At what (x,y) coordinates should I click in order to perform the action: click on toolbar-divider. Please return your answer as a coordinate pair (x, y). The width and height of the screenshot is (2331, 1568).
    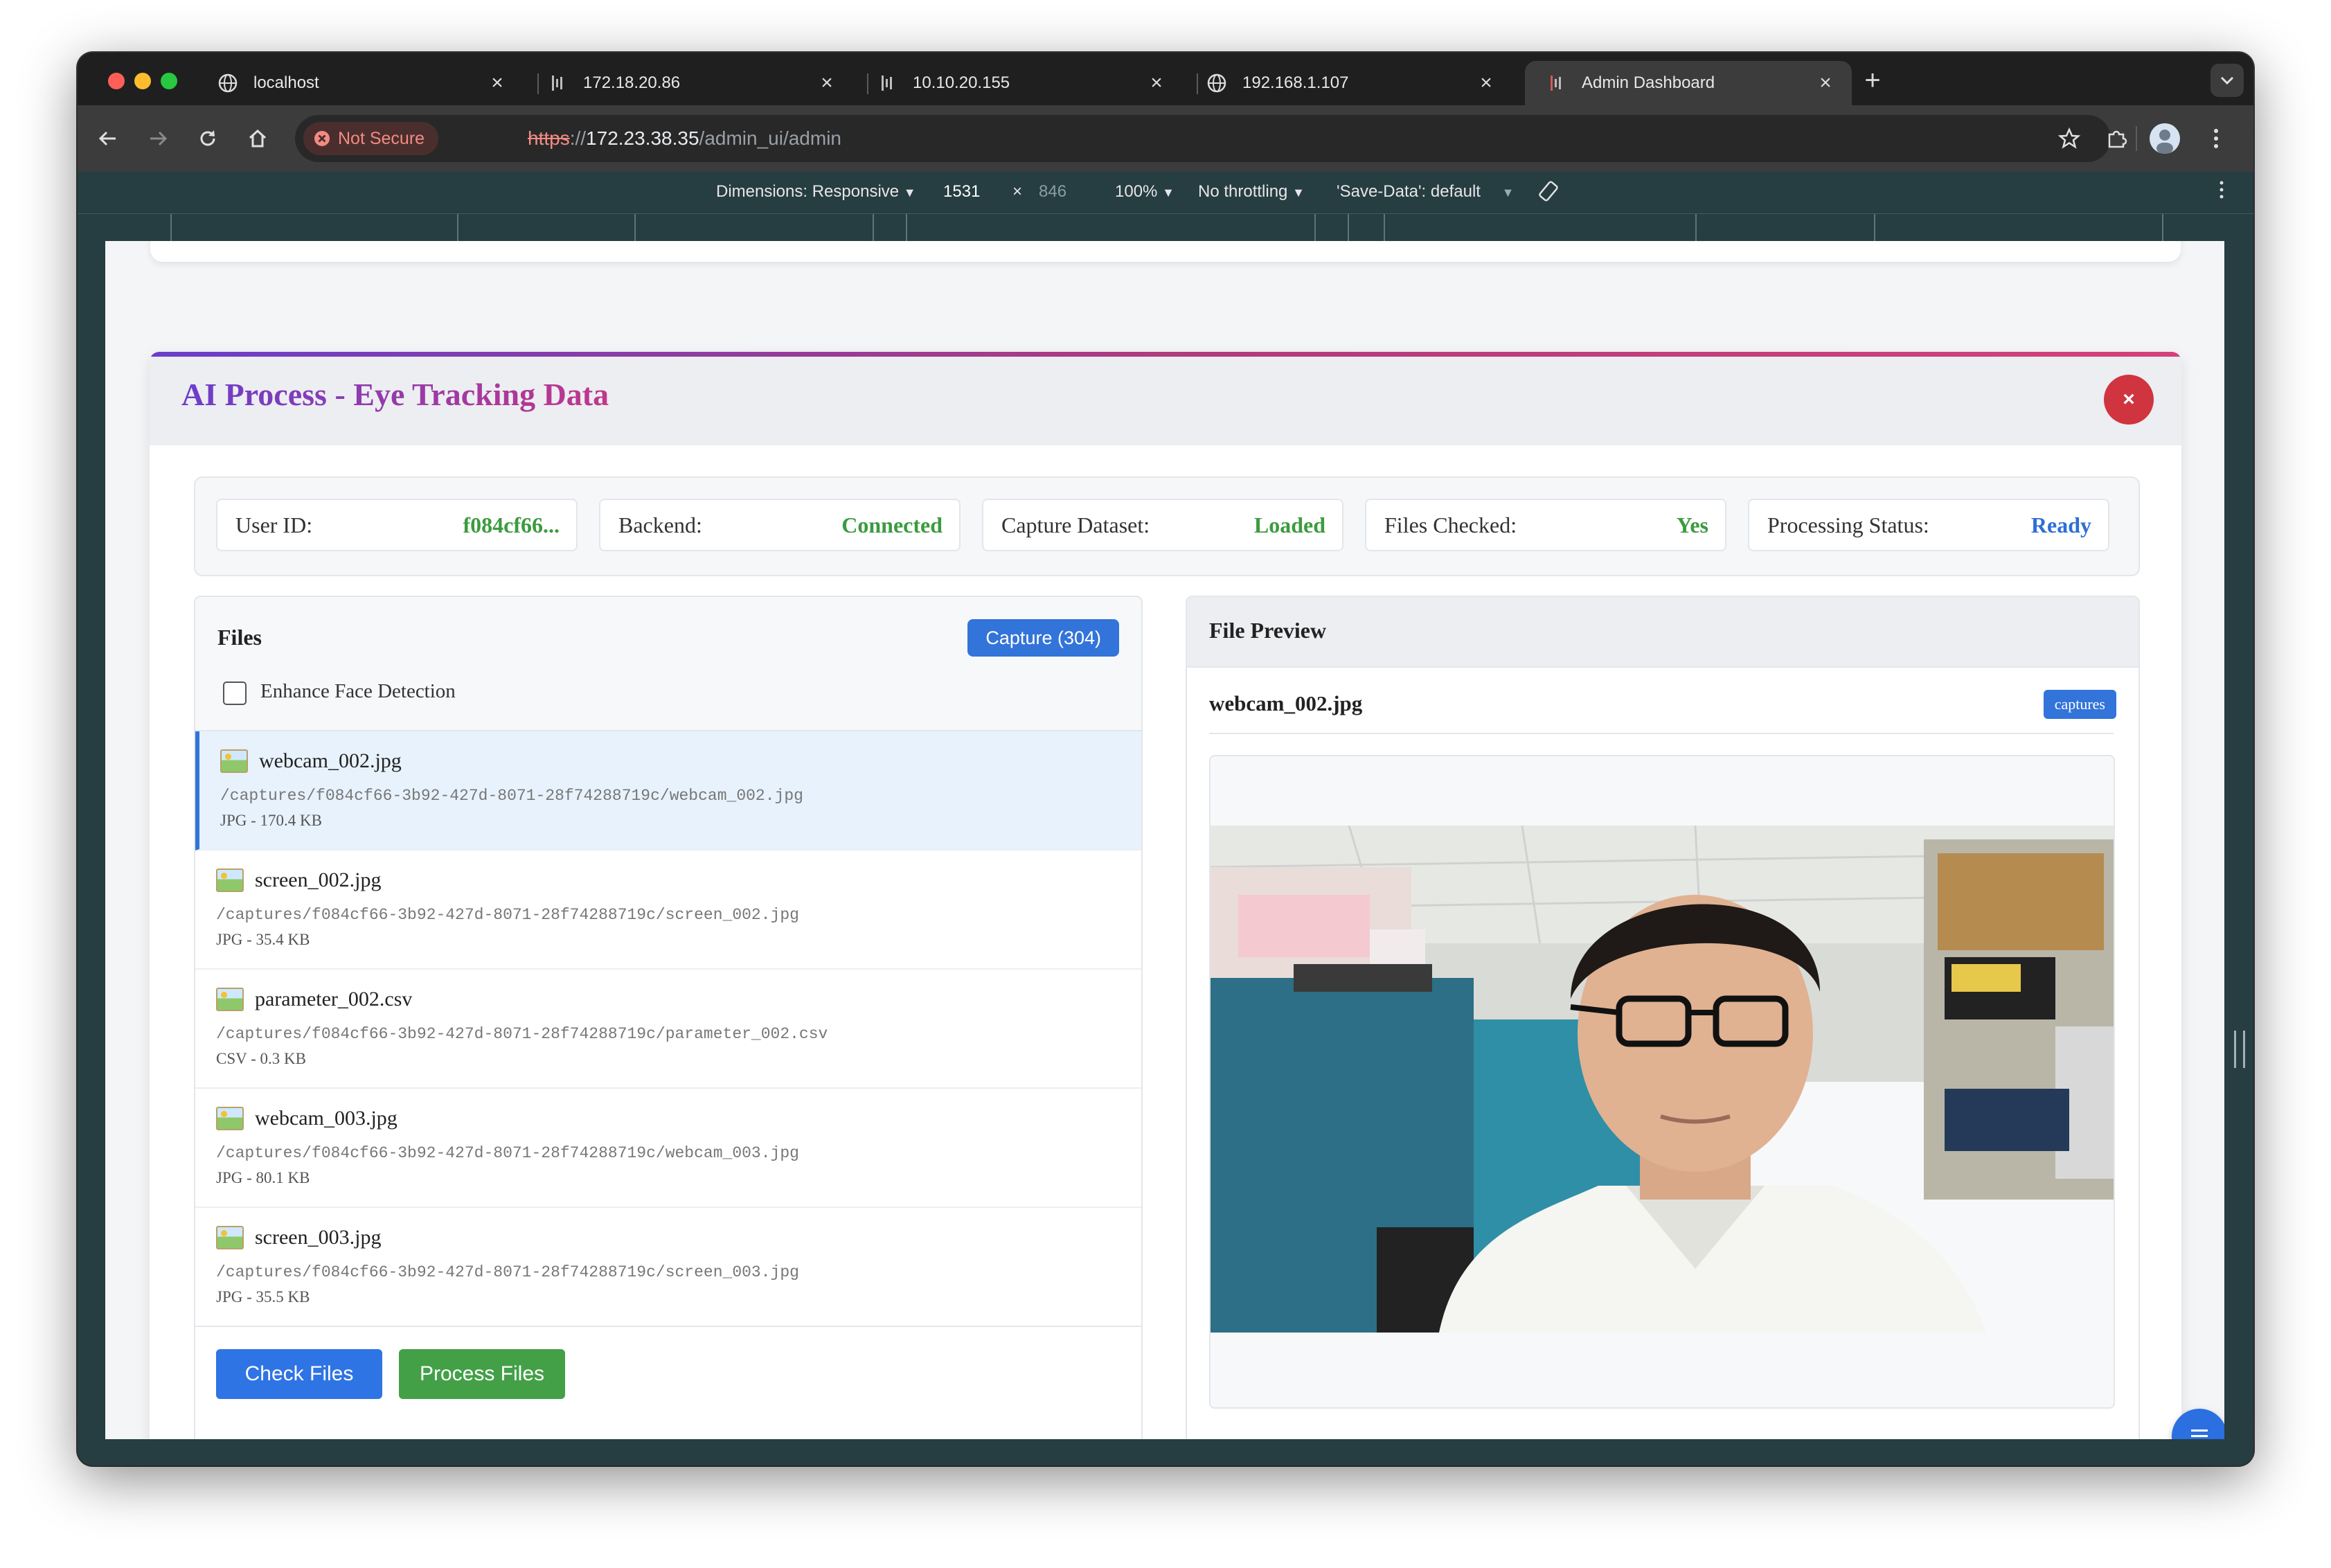
    Looking at the image, I should click on (2136, 138).